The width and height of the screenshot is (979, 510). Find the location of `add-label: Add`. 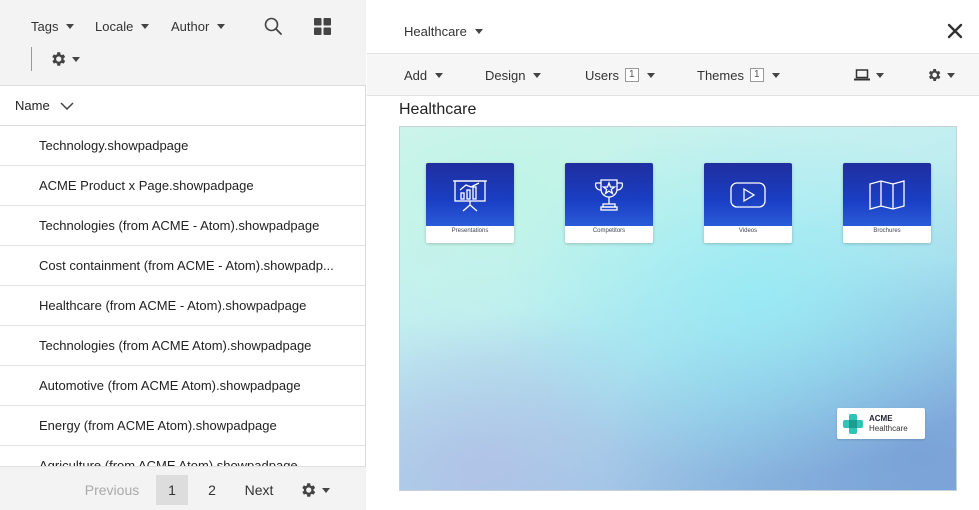

add-label: Add is located at coordinates (416, 75).